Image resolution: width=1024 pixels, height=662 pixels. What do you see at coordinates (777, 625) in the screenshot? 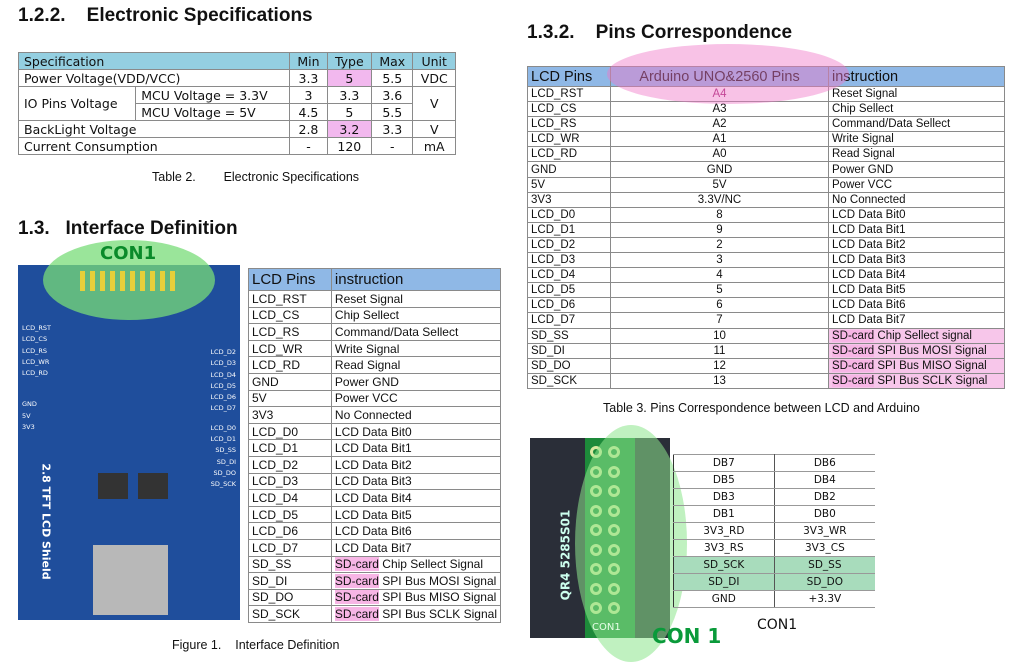
I see `con1-title: CON1` at bounding box center [777, 625].